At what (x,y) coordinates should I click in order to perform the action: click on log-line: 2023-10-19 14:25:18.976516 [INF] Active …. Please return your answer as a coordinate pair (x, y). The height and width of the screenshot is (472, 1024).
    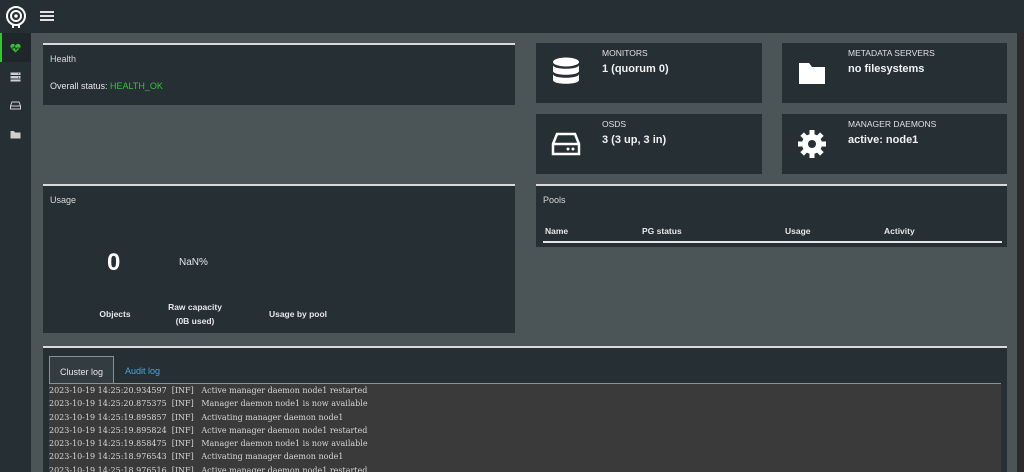
    Looking at the image, I should click on (208, 468).